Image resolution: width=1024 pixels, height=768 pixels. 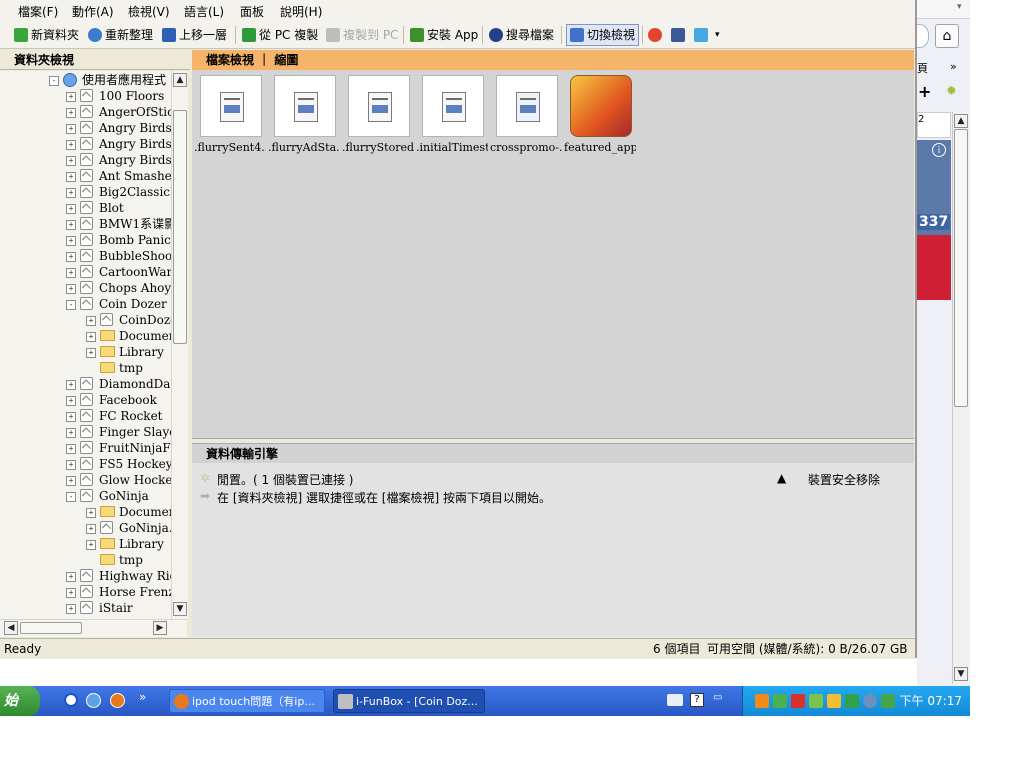 What do you see at coordinates (85, 256) in the screenshot?
I see `tree-node: + BubbleShooter` at bounding box center [85, 256].